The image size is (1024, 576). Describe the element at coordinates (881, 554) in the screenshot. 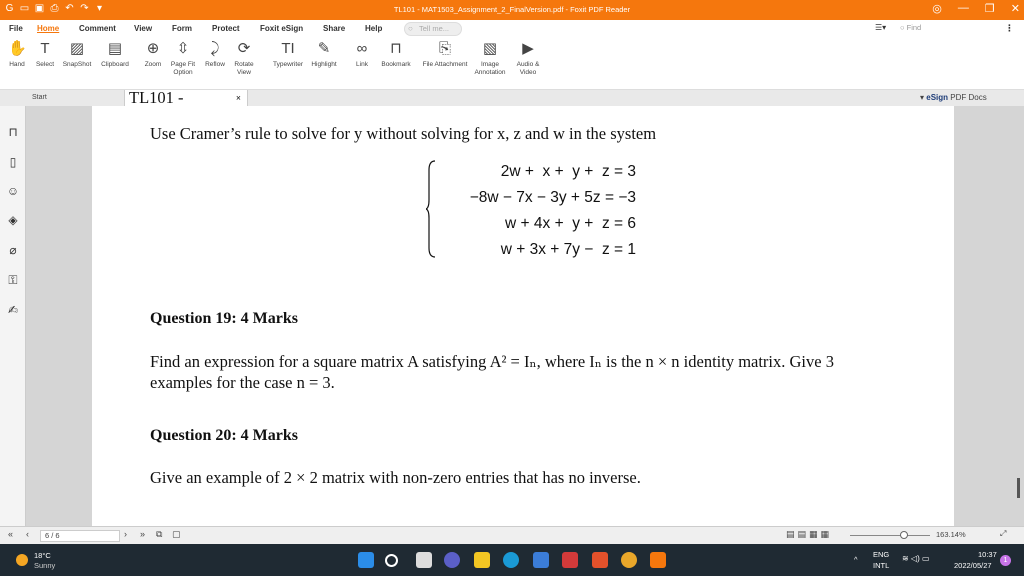

I see `language-eng: ENG` at that location.